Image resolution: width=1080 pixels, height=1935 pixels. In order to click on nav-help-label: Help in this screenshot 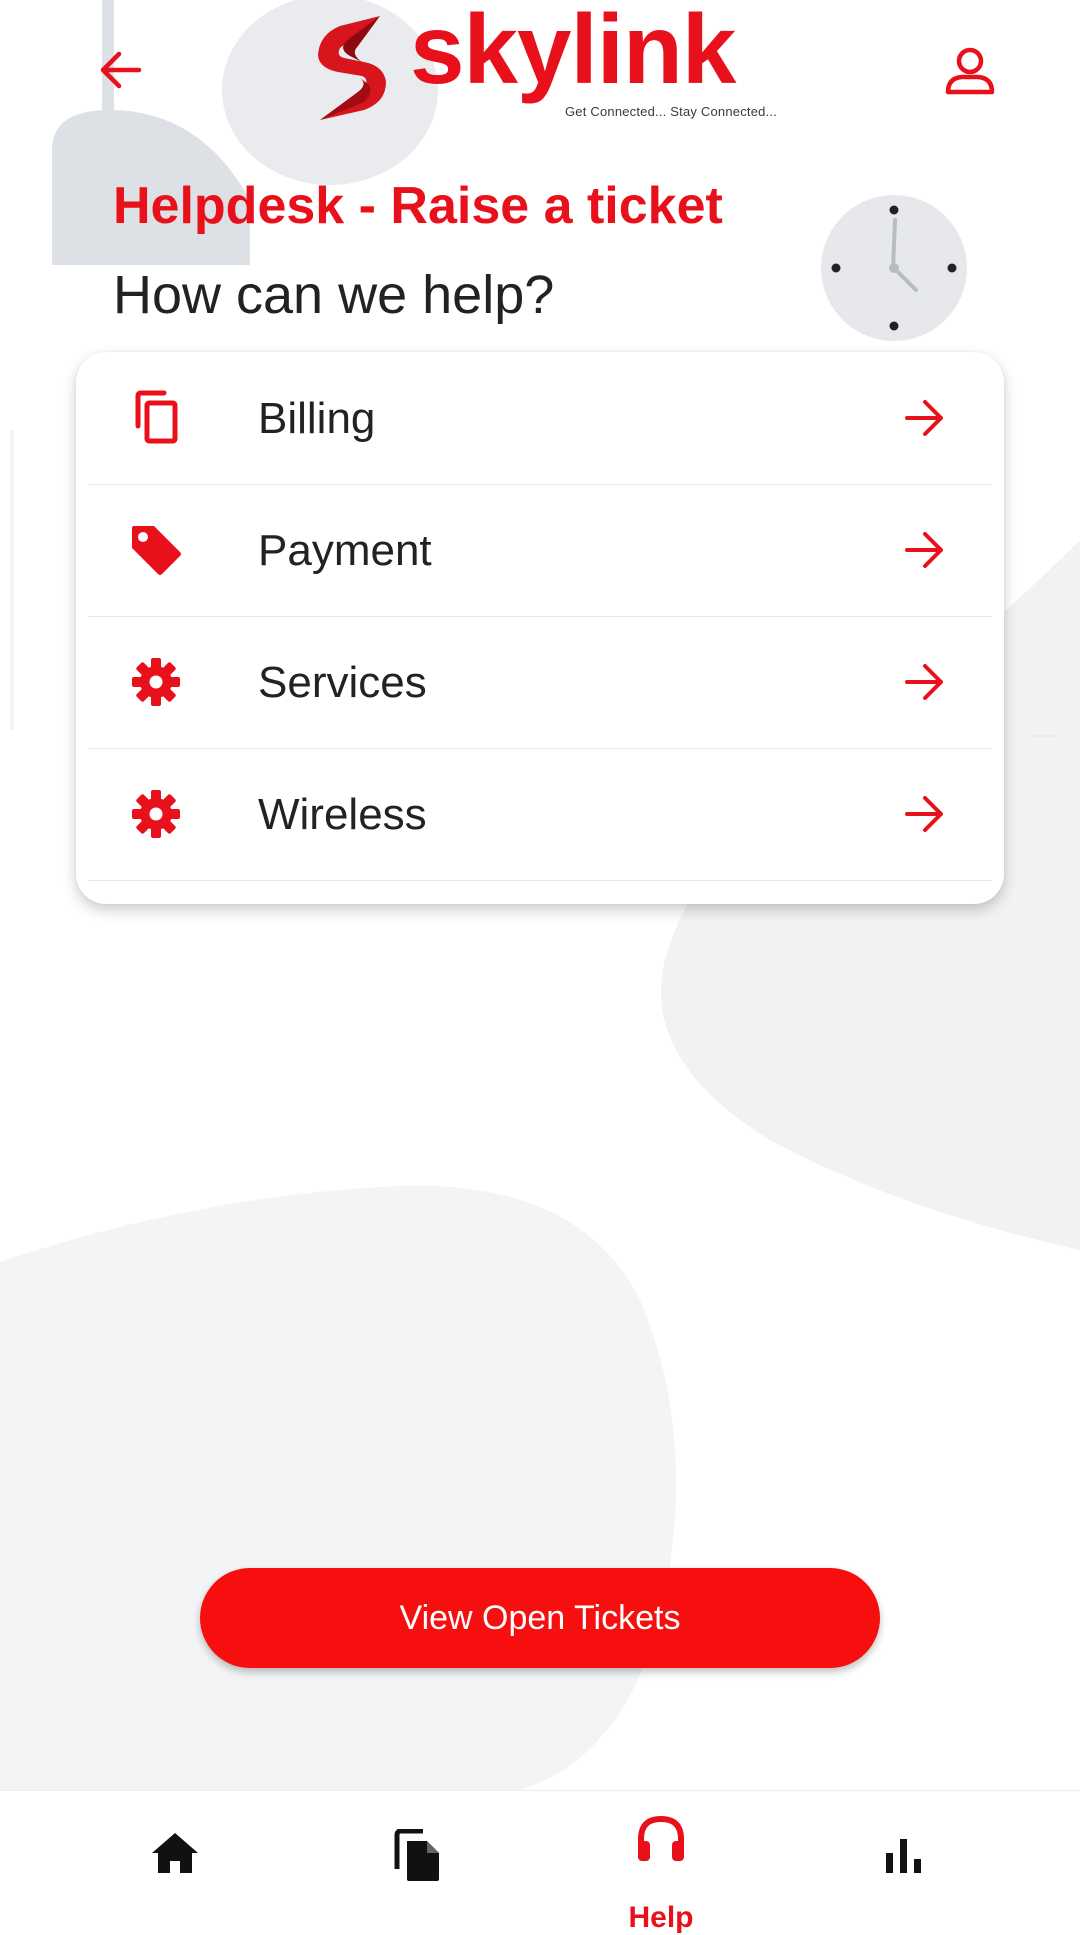, I will do `click(661, 1917)`.